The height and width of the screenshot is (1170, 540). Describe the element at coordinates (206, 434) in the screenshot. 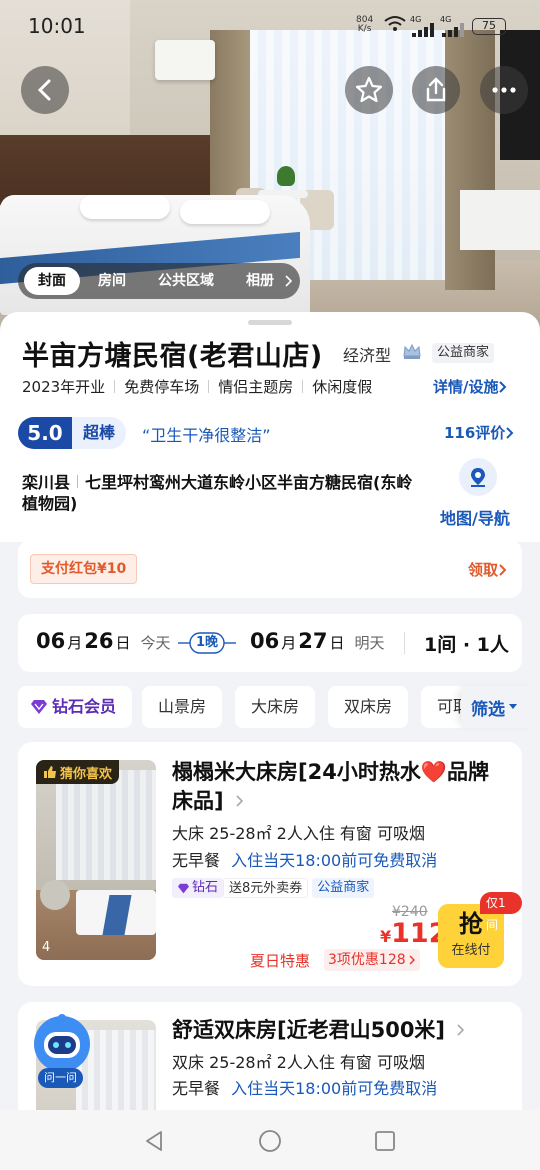

I see `review-quote: “卫生干净很整洁”` at that location.